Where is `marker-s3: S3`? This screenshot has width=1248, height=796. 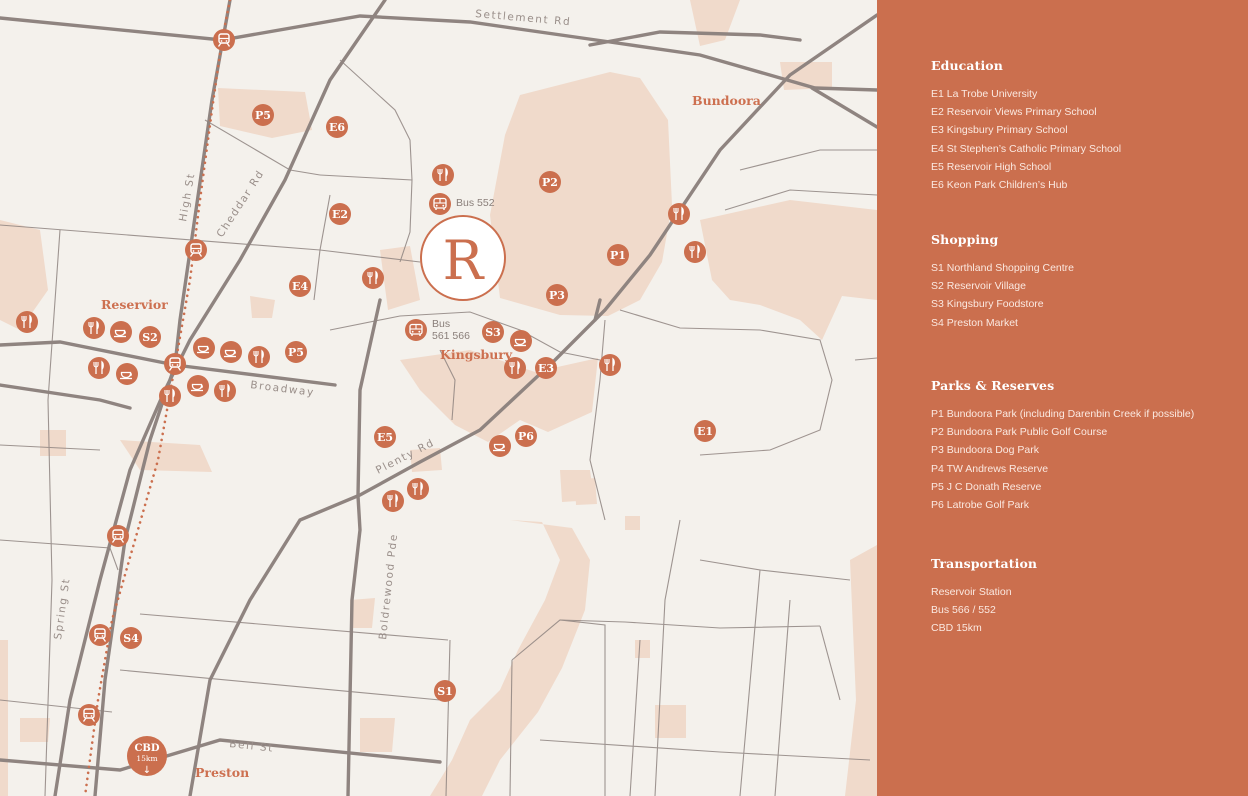
marker-s3: S3 is located at coordinates (493, 332).